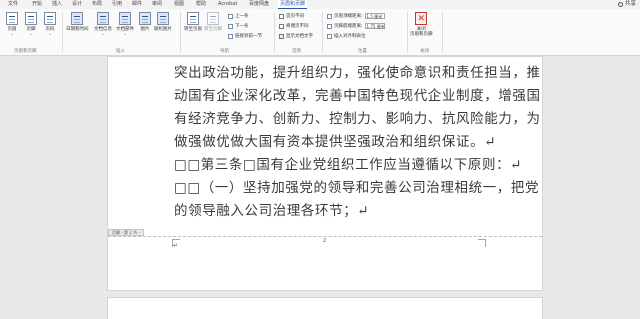 The height and width of the screenshot is (319, 640). Describe the element at coordinates (248, 36) in the screenshot. I see `link-previous-label: 链接到前一节` at that location.